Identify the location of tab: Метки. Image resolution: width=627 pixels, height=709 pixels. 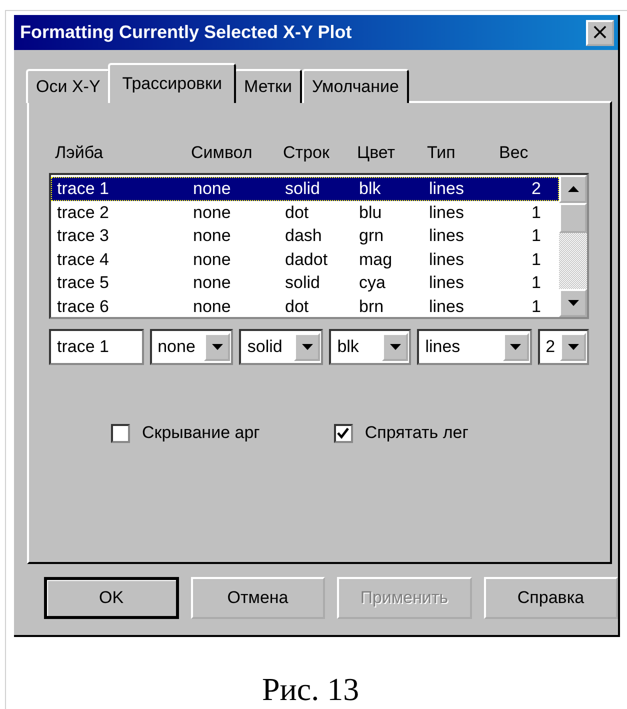
(268, 86).